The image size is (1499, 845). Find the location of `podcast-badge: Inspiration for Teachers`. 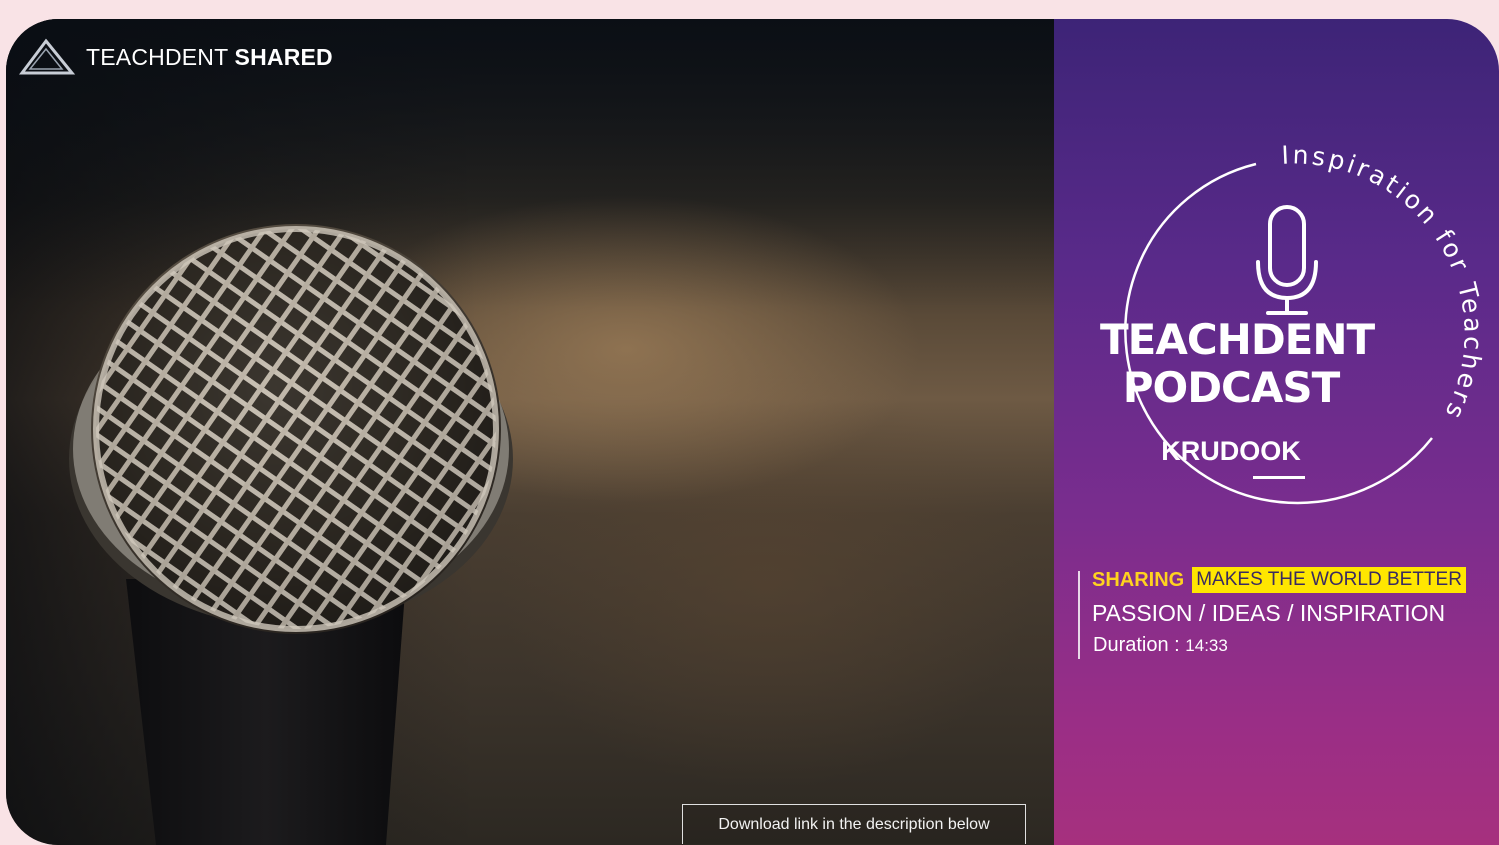

podcast-badge: Inspiration for Teachers is located at coordinates (1304, 322).